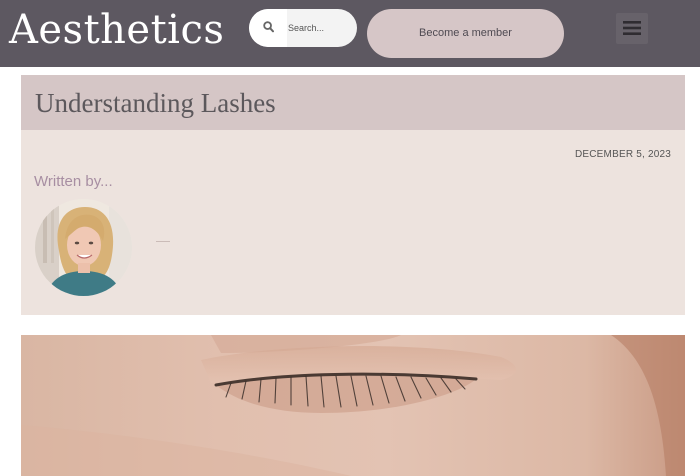  I want to click on post-title-band: Understanding Lashes, so click(353, 102).